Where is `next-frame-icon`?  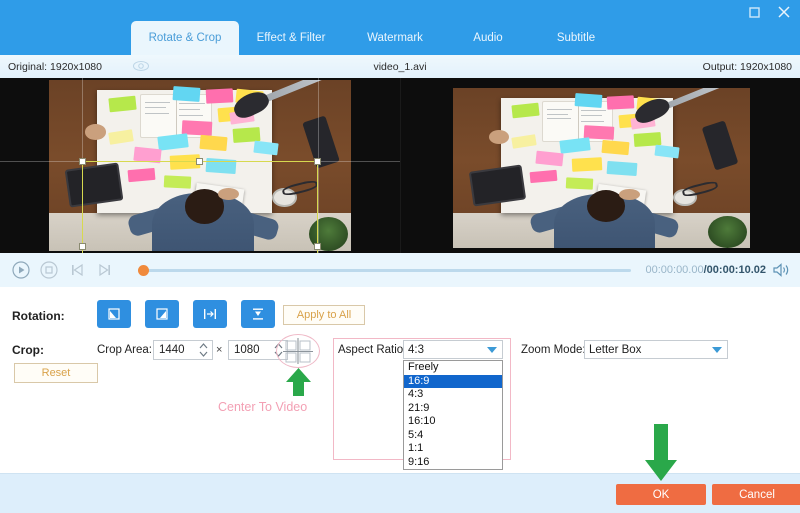 next-frame-icon is located at coordinates (104, 270).